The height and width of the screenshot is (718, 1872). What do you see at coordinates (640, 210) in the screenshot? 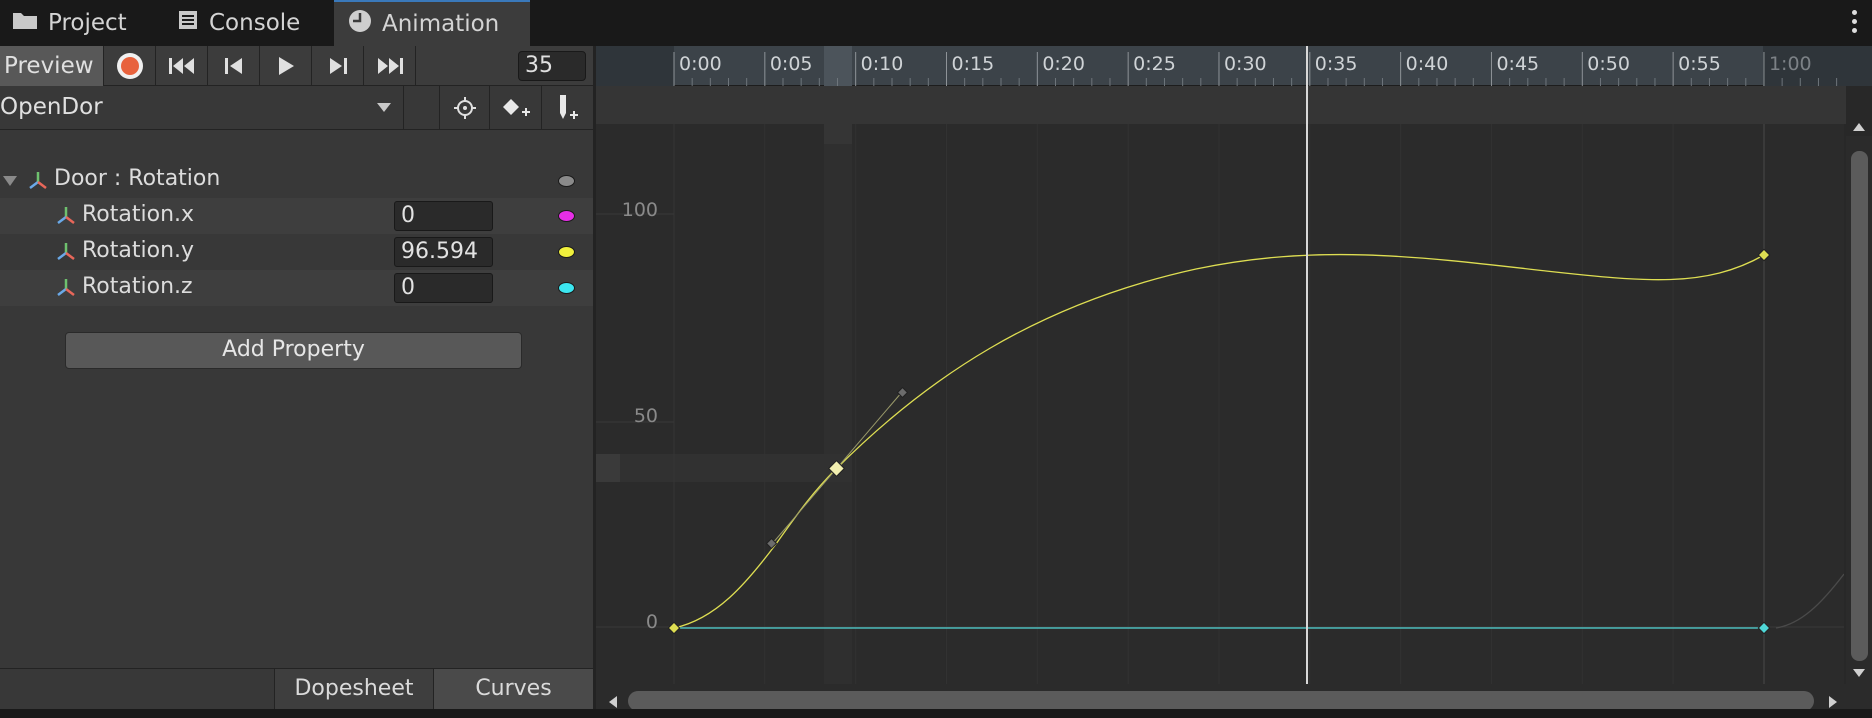
I see `y-axis-label-100: 100` at bounding box center [640, 210].